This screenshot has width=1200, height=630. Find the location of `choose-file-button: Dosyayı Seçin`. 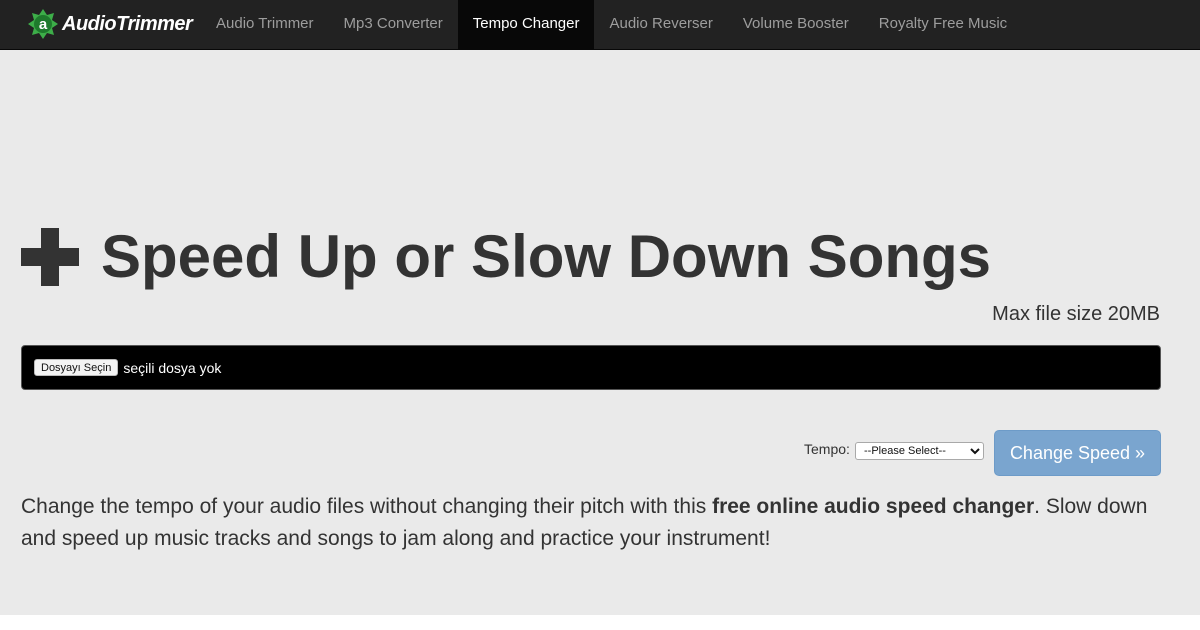

choose-file-button: Dosyayı Seçin is located at coordinates (76, 367).